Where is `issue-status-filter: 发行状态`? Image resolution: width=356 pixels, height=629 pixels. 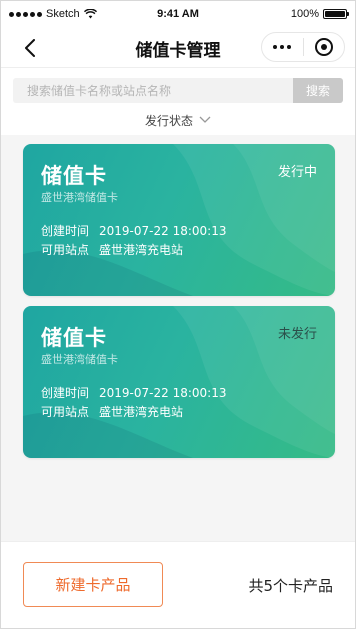
issue-status-filter: 发行状态 is located at coordinates (178, 120).